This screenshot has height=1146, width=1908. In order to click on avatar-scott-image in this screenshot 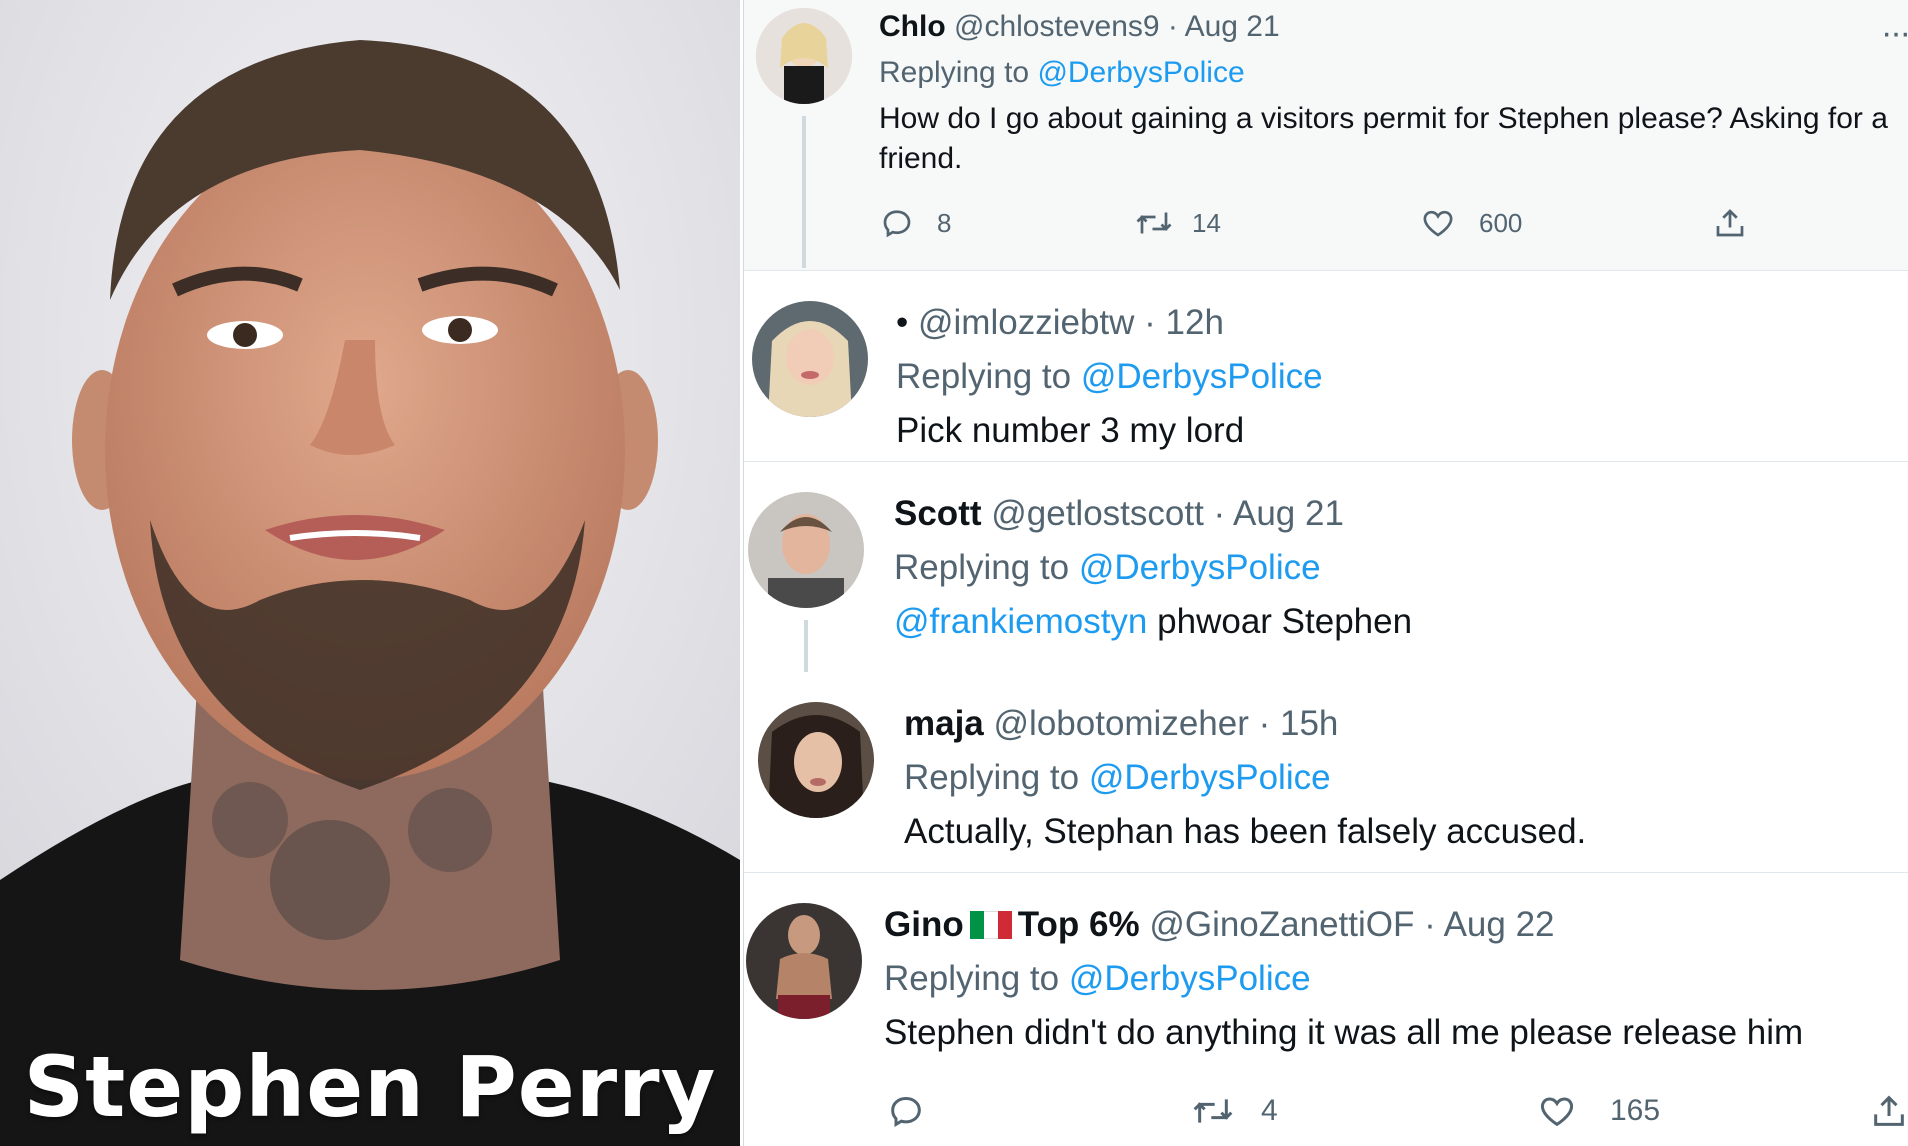, I will do `click(806, 550)`.